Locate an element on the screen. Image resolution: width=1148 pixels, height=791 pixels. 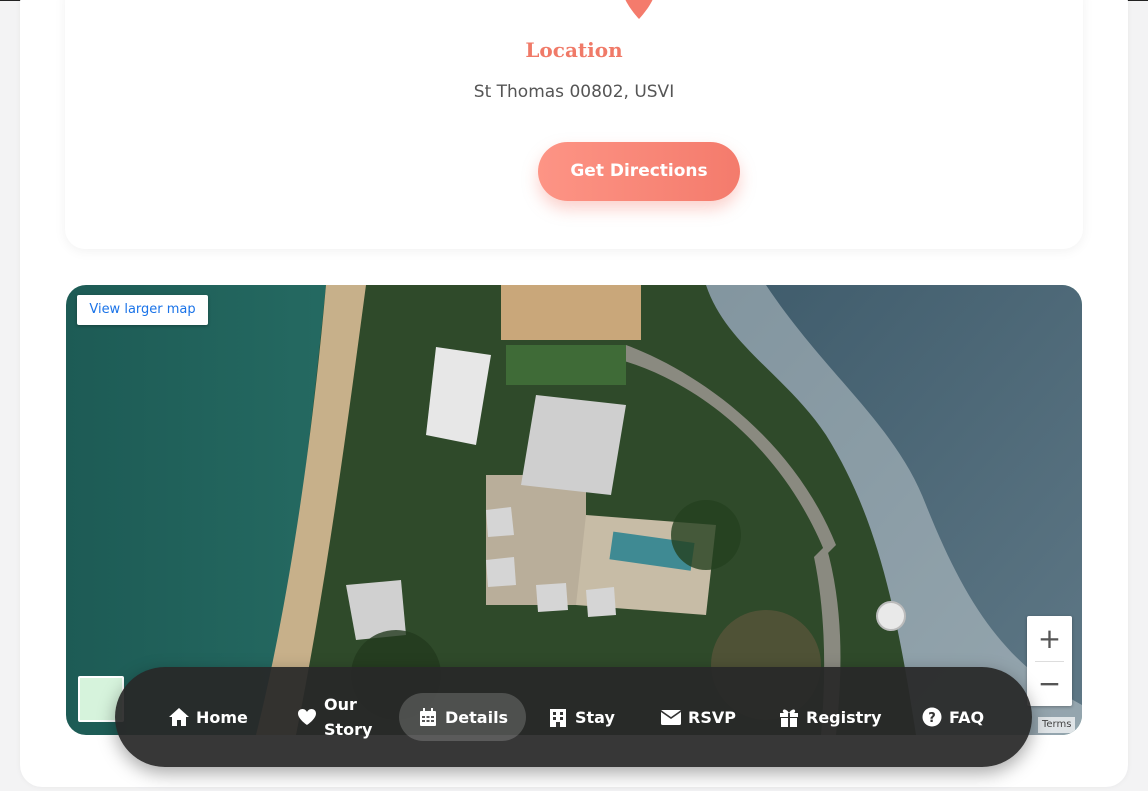
nav-home: Home is located at coordinates (208, 717).